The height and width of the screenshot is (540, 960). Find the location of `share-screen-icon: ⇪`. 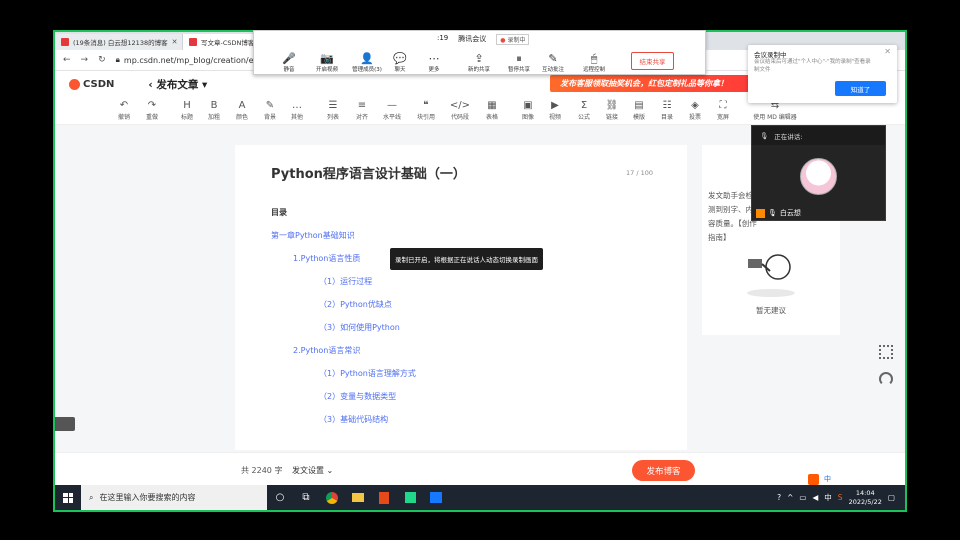

share-screen-icon: ⇪ is located at coordinates (479, 58).